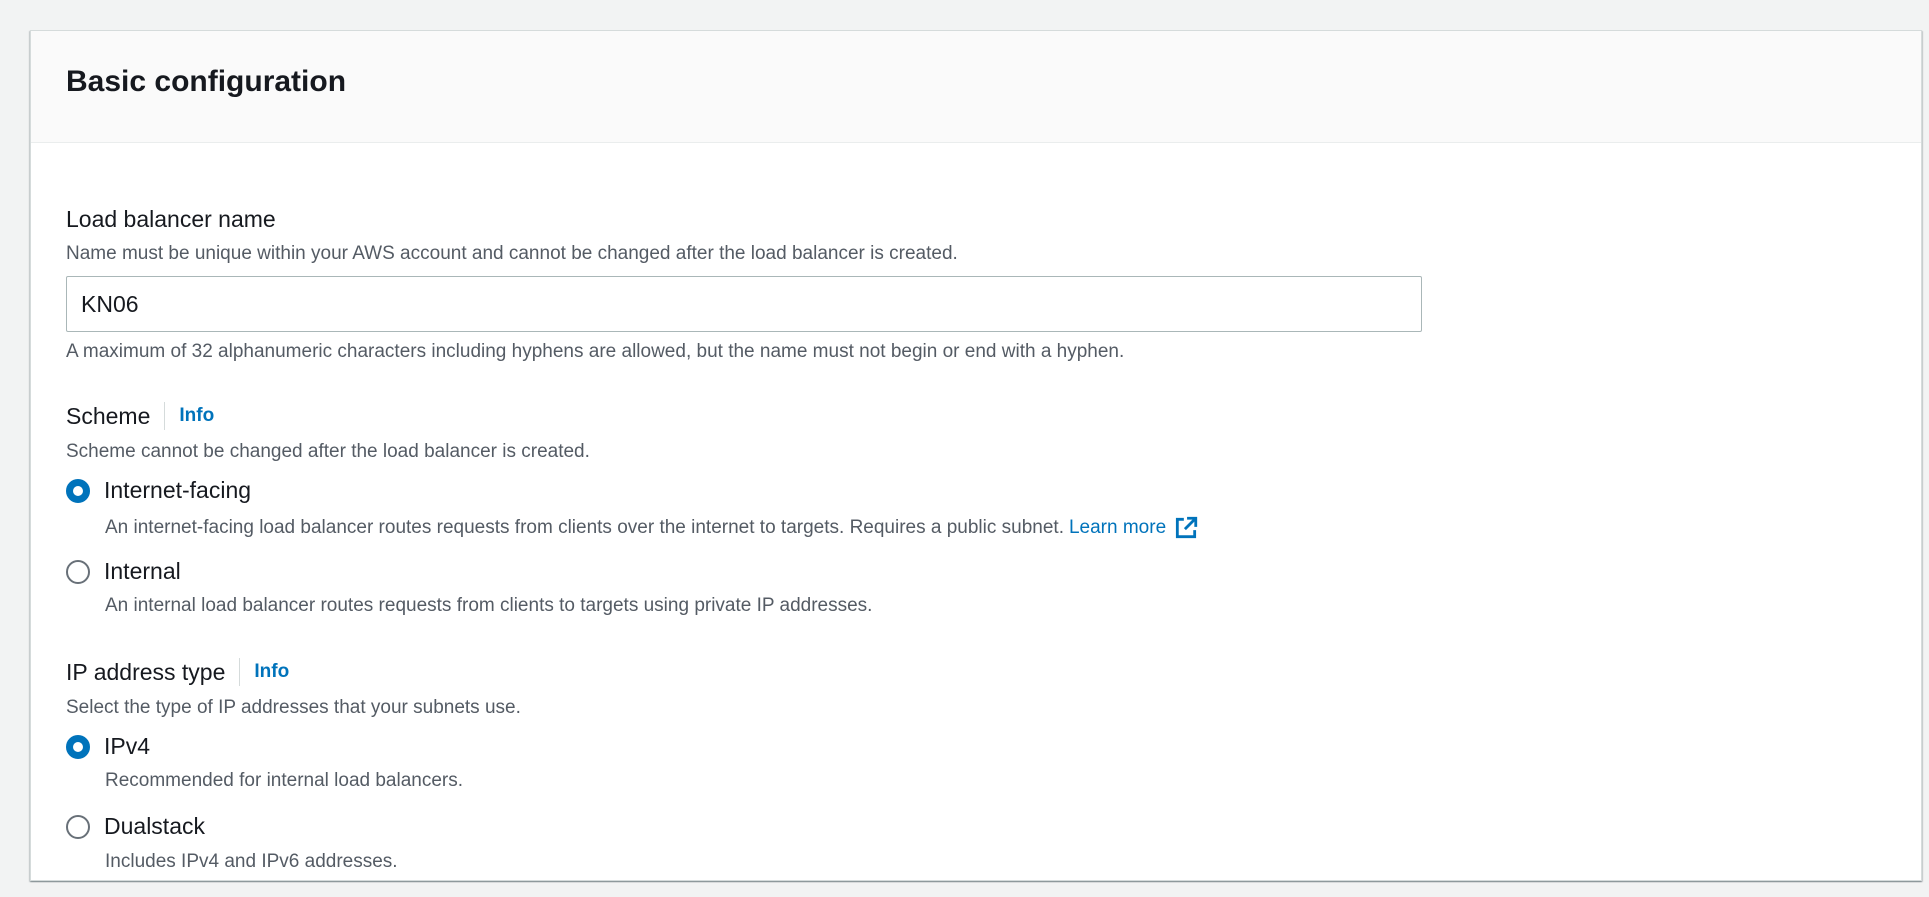 The height and width of the screenshot is (897, 1929). Describe the element at coordinates (1186, 528) in the screenshot. I see `external-link-icon` at that location.